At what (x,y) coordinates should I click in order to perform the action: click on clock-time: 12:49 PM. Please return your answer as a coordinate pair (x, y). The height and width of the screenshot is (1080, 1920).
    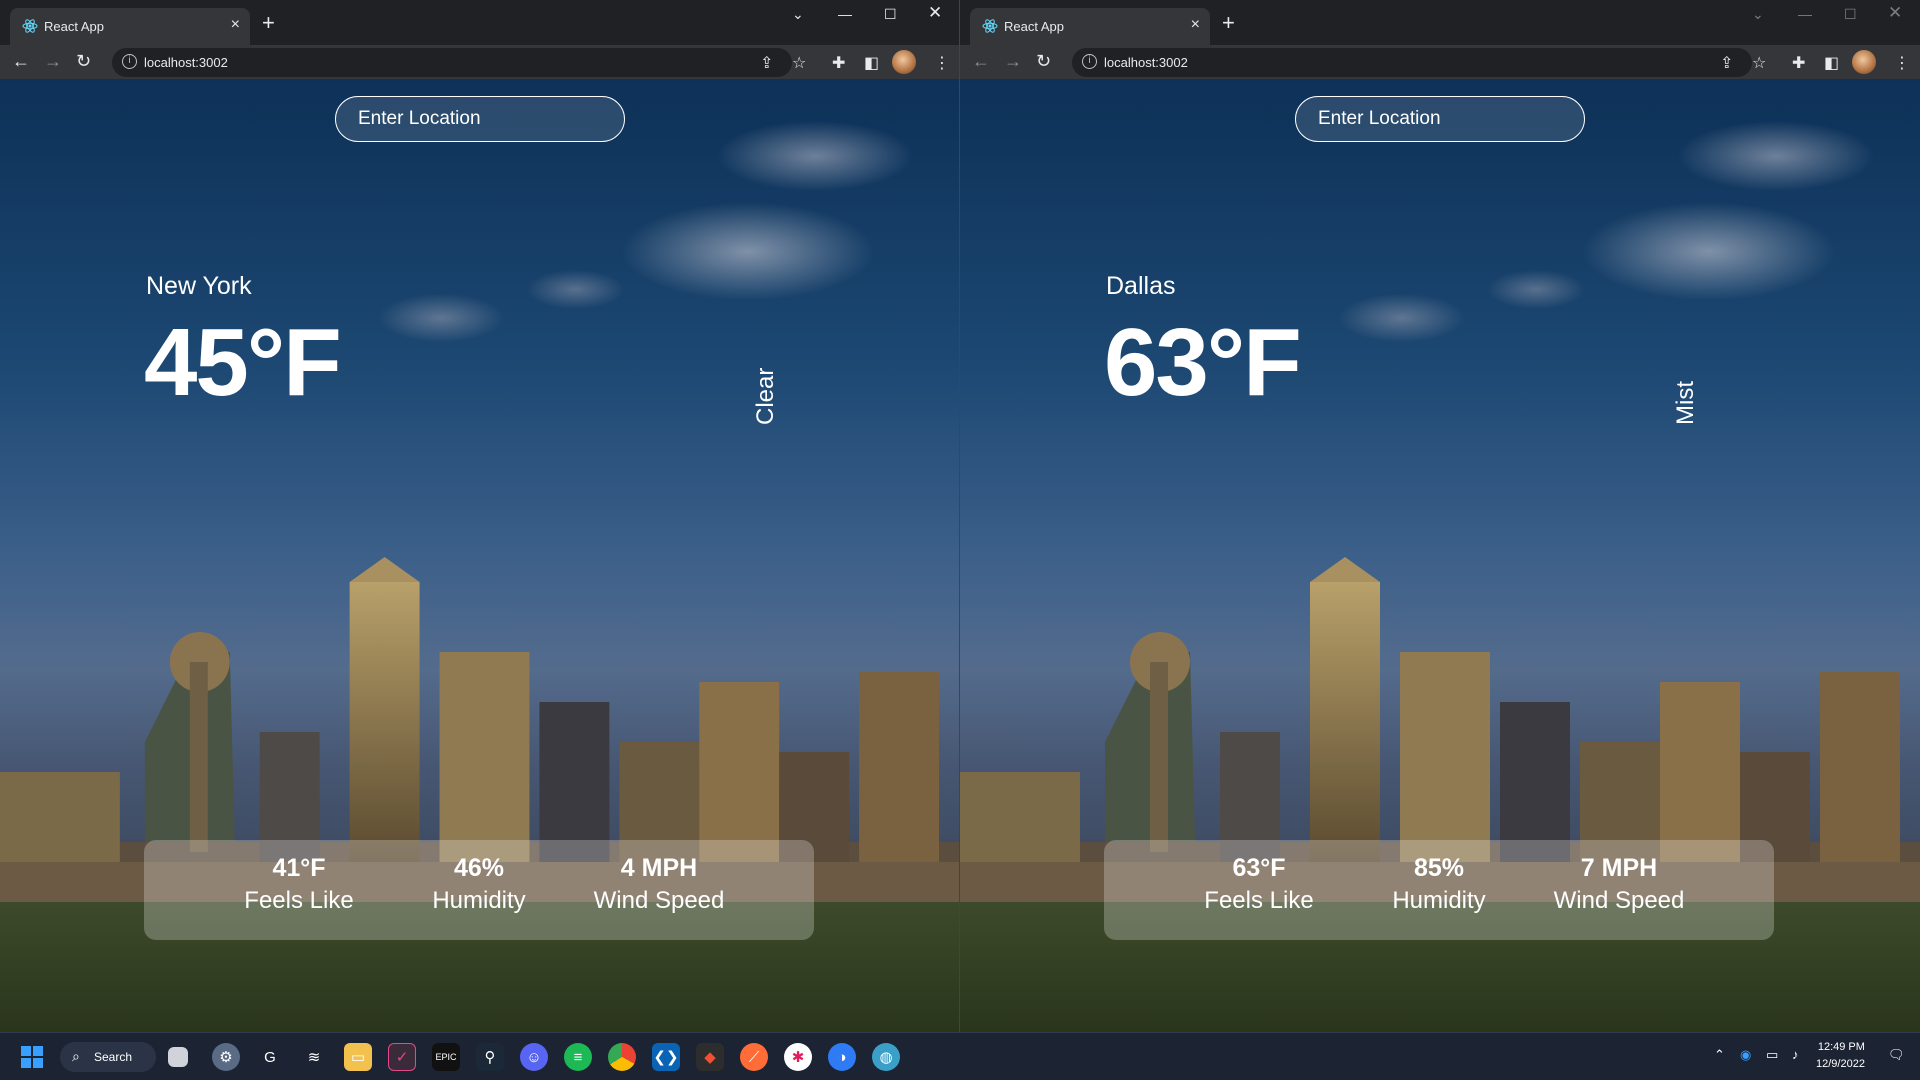
    Looking at the image, I should click on (1841, 1047).